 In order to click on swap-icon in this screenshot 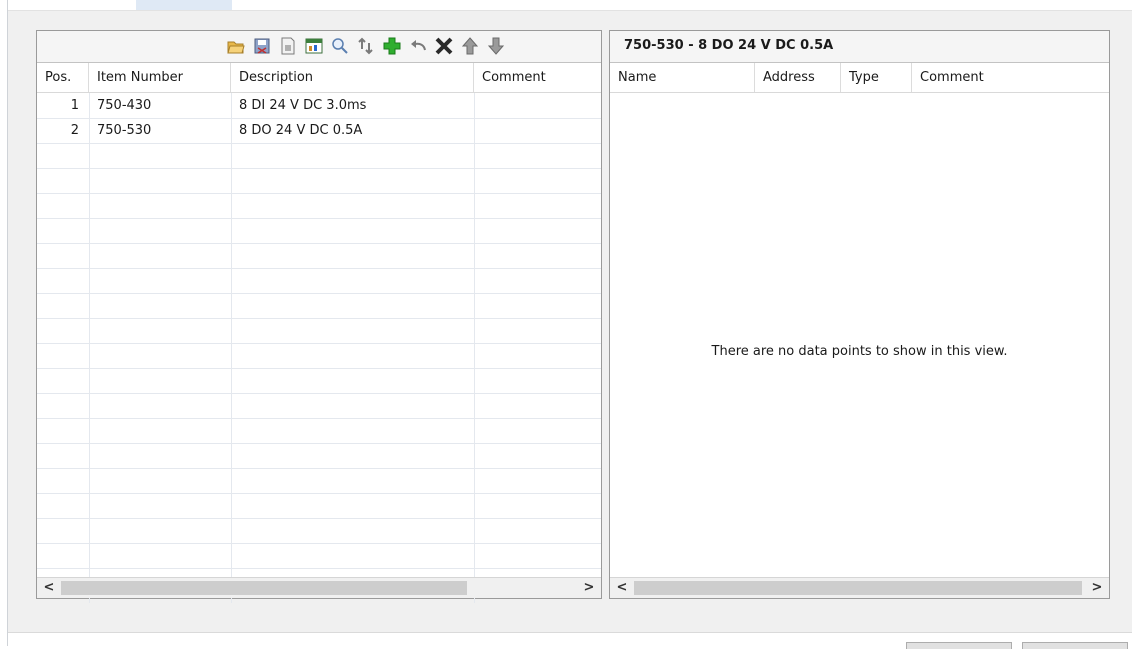, I will do `click(366, 46)`.